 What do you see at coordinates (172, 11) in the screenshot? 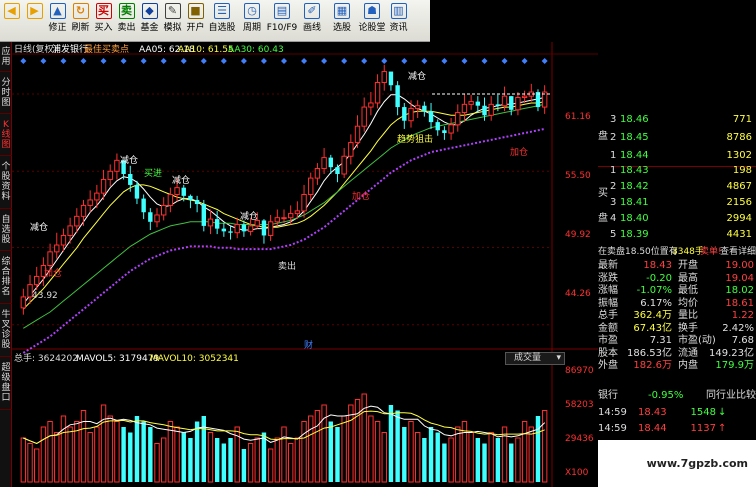
I see `simulate-icon: ✎` at bounding box center [172, 11].